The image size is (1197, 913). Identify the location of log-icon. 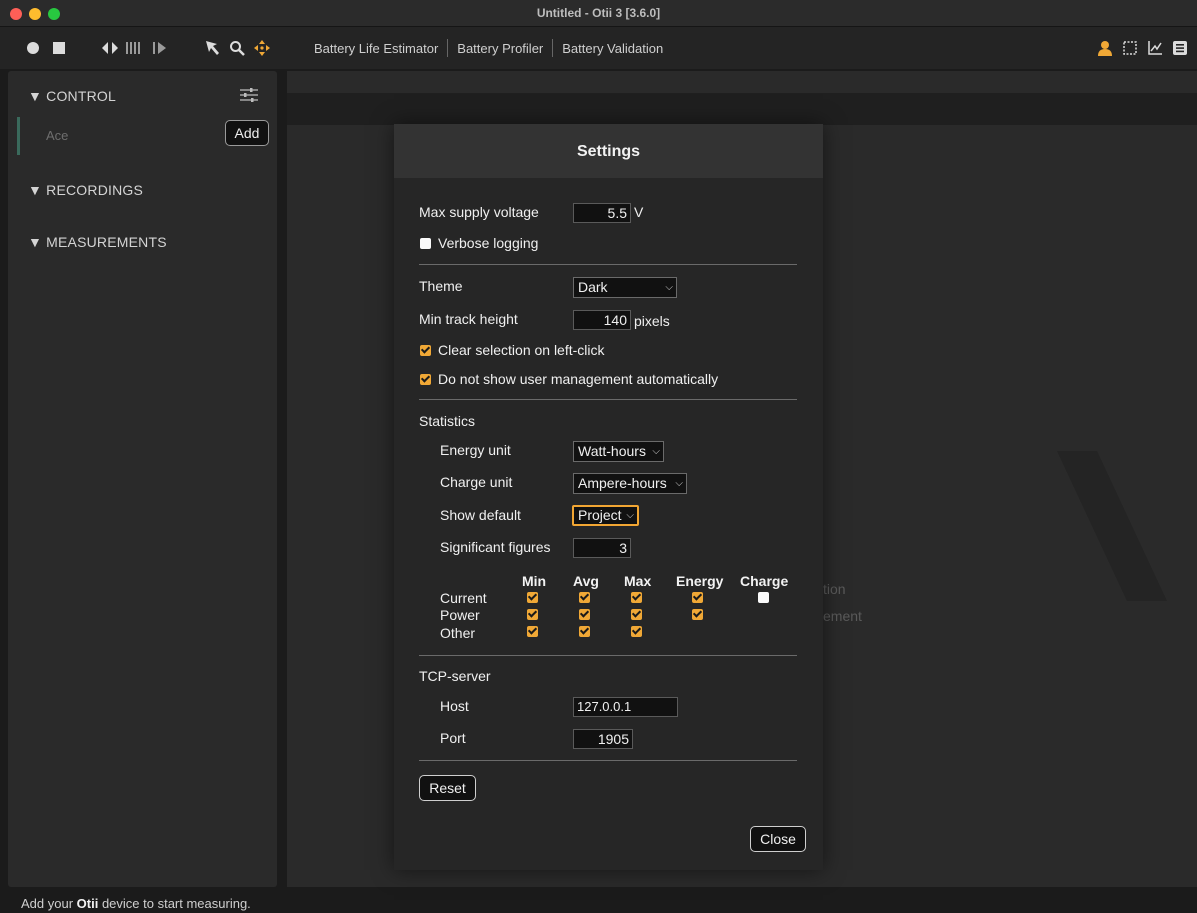
(1180, 48).